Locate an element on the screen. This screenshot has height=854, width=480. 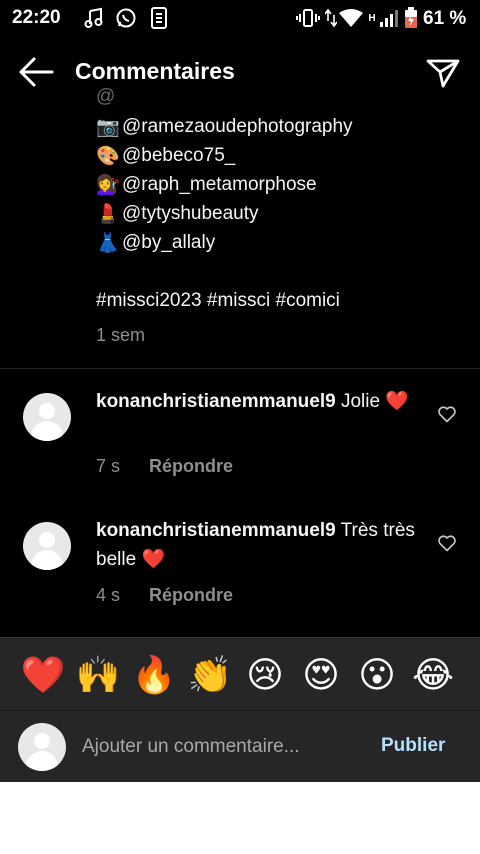
caption-mention: 👗 @by_allaly is located at coordinates (155, 242).